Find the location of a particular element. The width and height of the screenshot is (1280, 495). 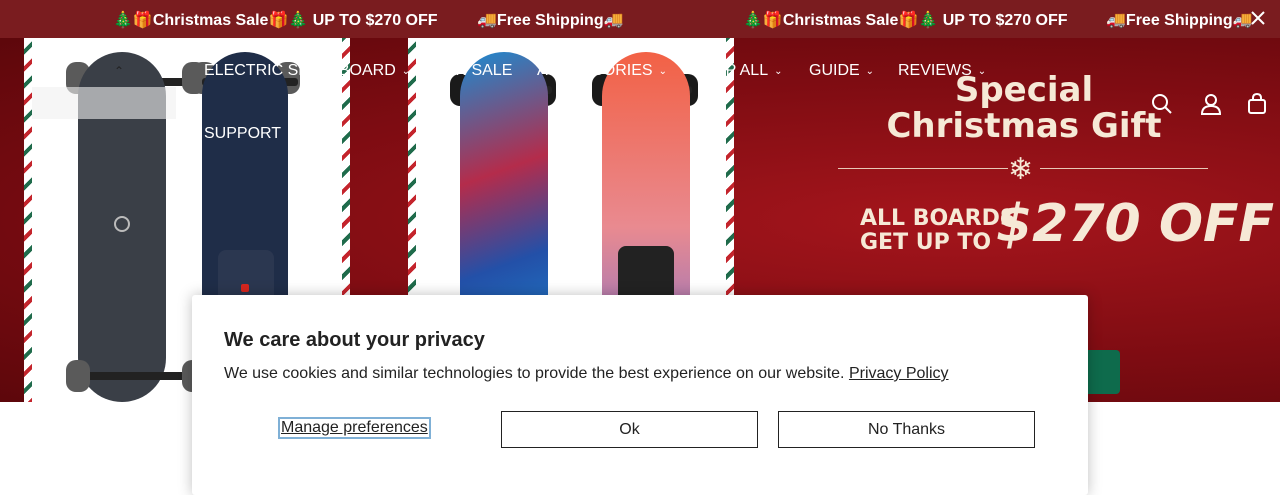

account-icon is located at coordinates (1211, 104).